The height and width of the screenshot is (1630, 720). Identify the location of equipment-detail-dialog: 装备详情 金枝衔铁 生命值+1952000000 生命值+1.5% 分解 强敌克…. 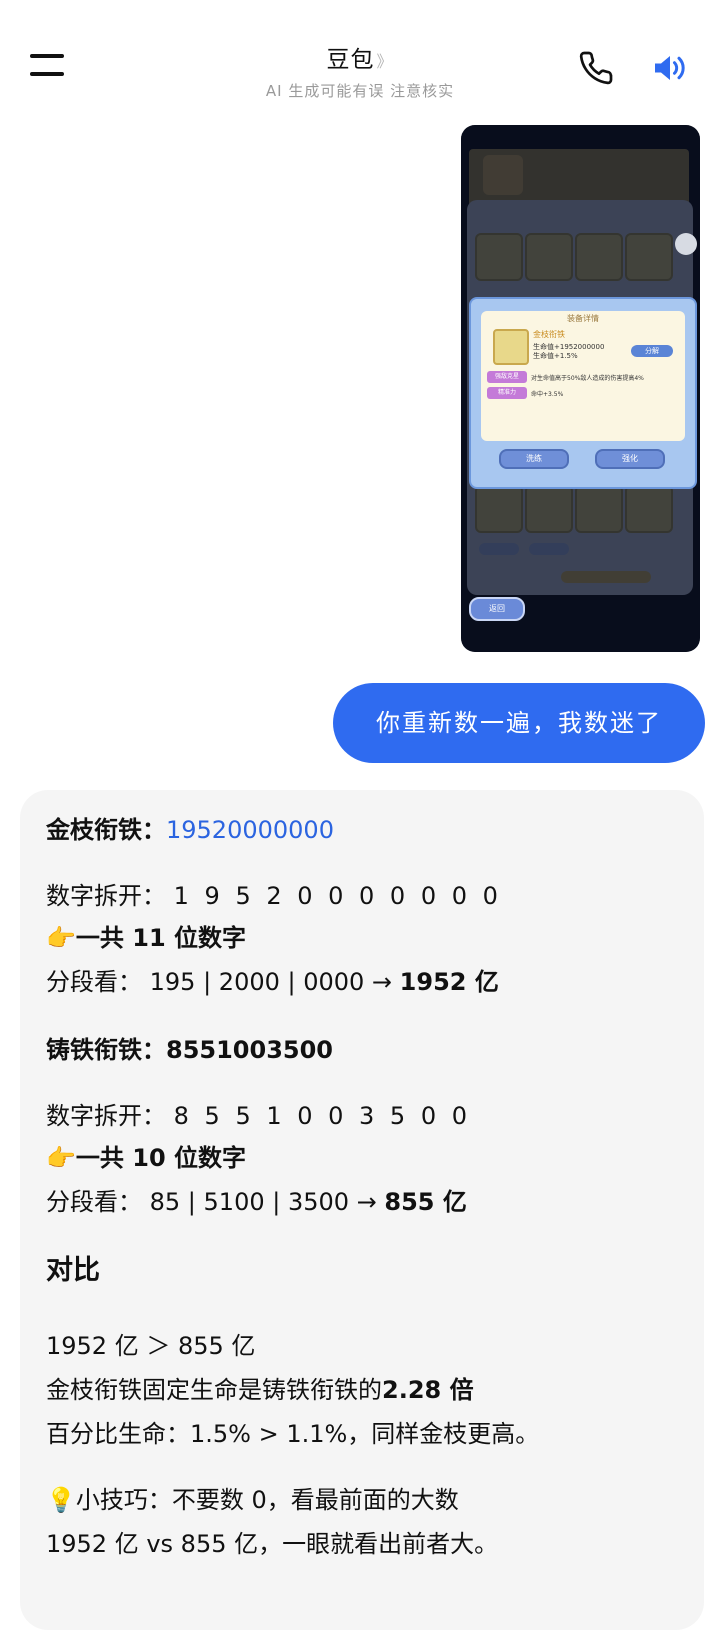
(583, 393).